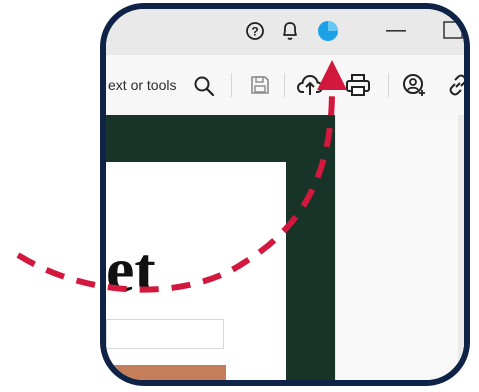 The height and width of the screenshot is (392, 479). What do you see at coordinates (414, 85) in the screenshot?
I see `add-user-icon` at bounding box center [414, 85].